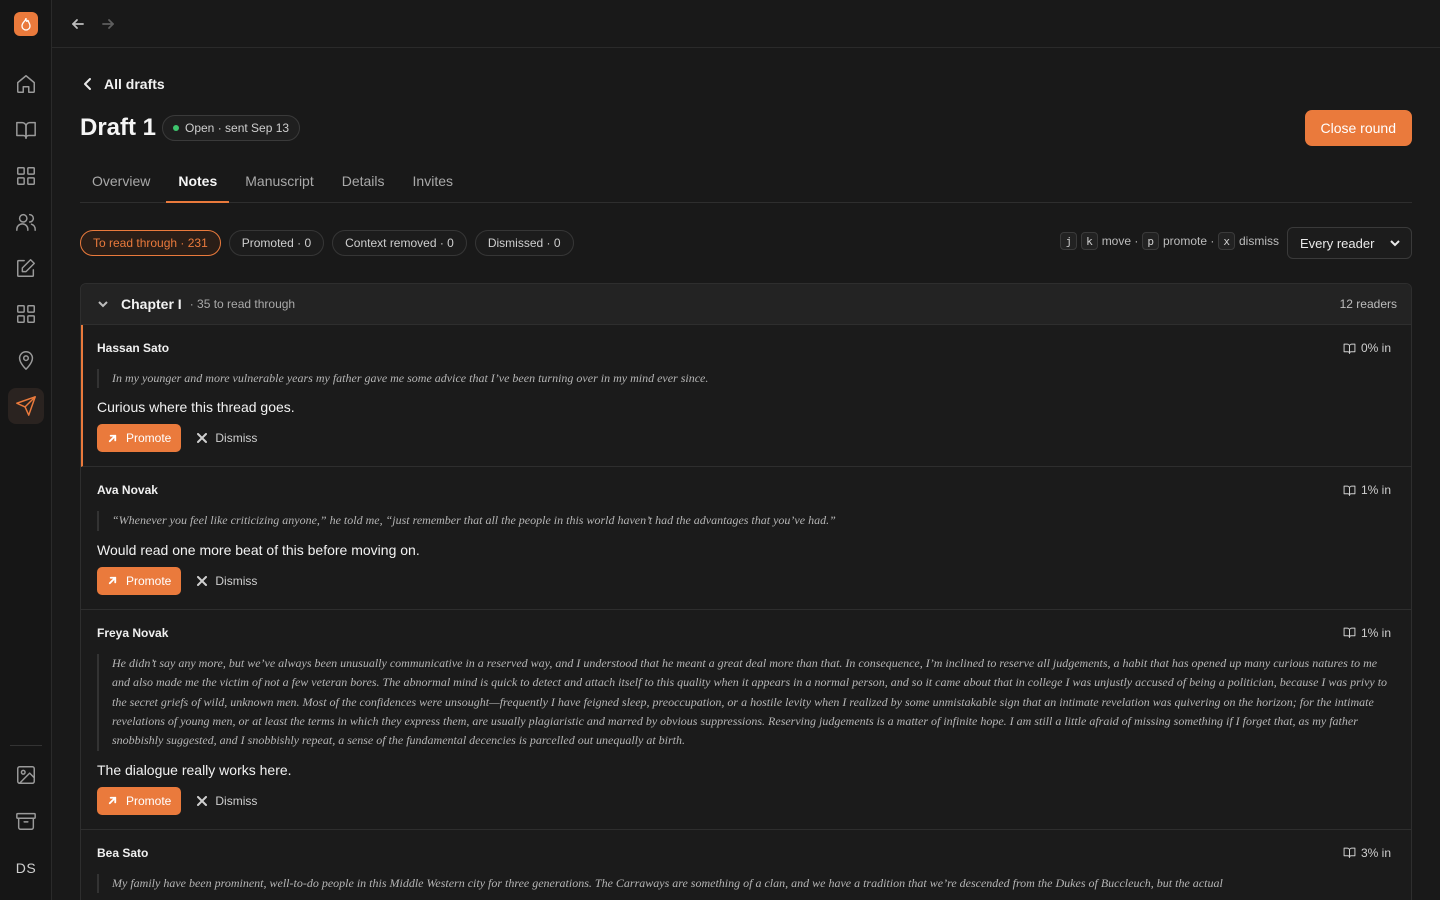  What do you see at coordinates (26, 84) in the screenshot?
I see `home-icon` at bounding box center [26, 84].